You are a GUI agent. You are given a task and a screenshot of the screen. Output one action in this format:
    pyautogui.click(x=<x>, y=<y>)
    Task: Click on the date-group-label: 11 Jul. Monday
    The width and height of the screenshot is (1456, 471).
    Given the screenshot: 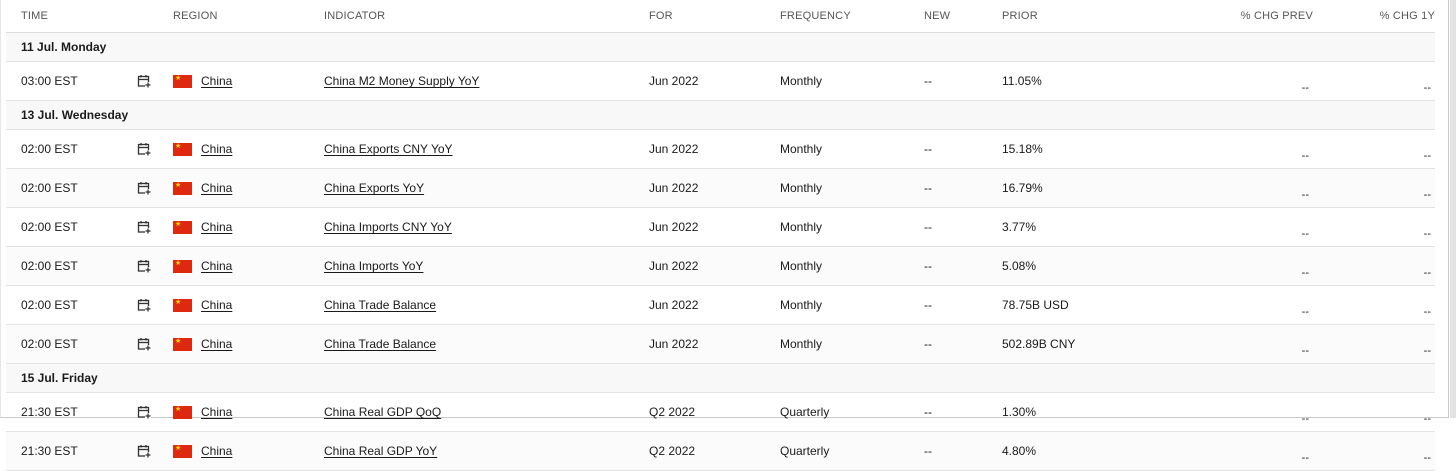 What is the action you would take?
    pyautogui.click(x=720, y=47)
    